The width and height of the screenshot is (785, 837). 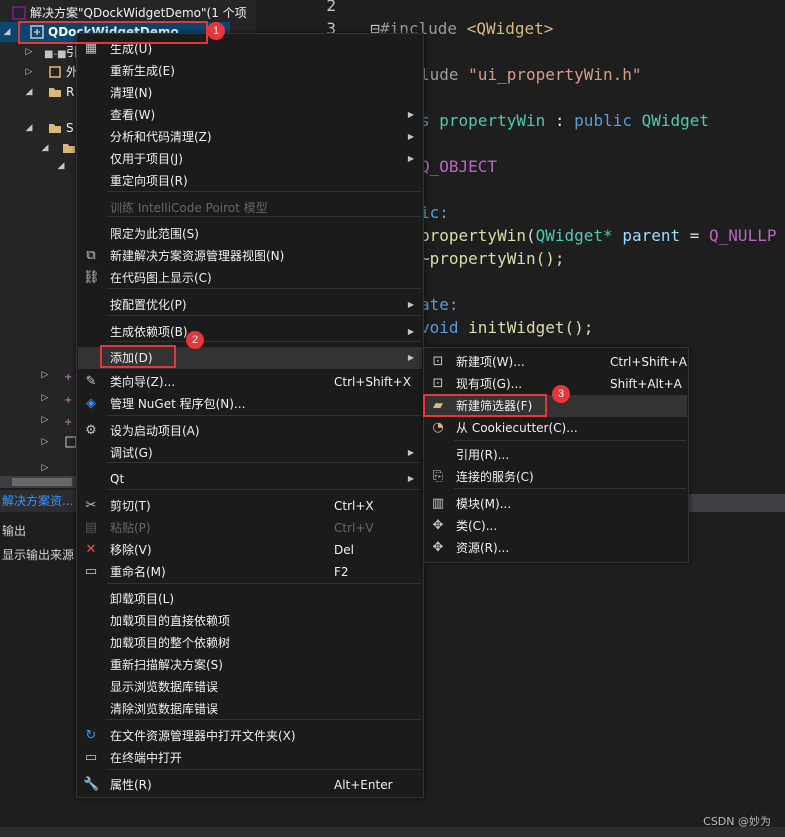 I want to click on output-source-label: 显示输出来源, so click(x=38, y=555).